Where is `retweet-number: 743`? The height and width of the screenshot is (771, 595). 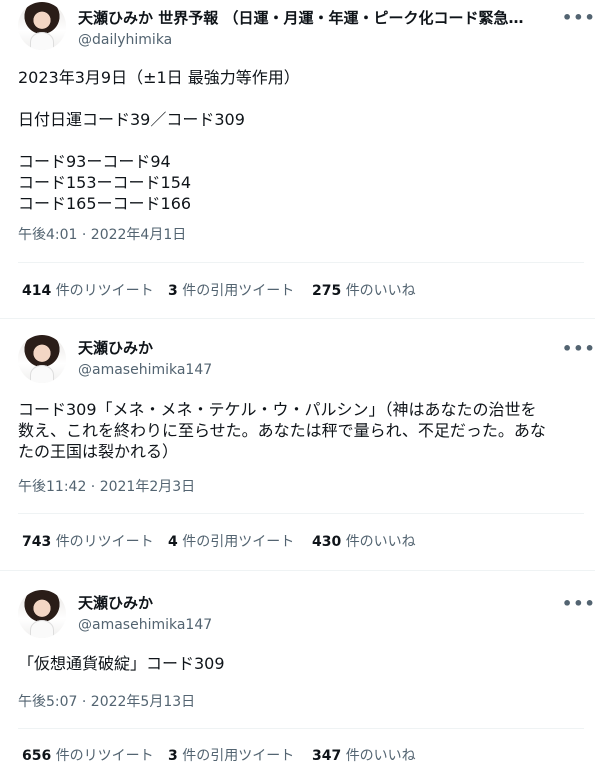 retweet-number: 743 is located at coordinates (37, 542).